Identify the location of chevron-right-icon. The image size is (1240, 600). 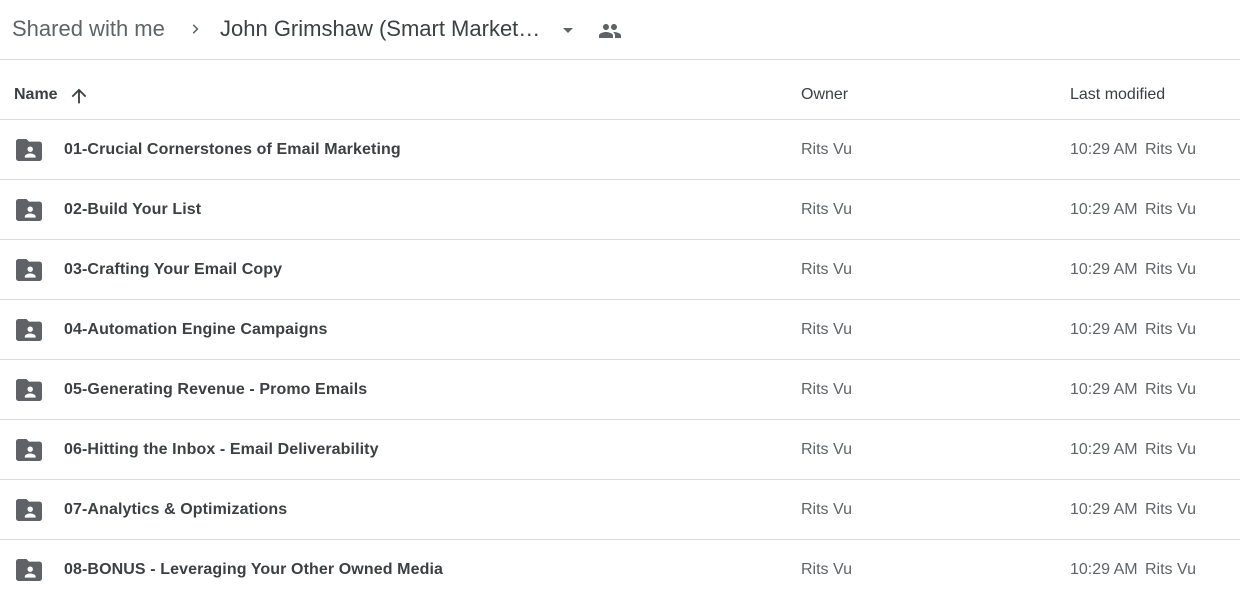
(196, 29).